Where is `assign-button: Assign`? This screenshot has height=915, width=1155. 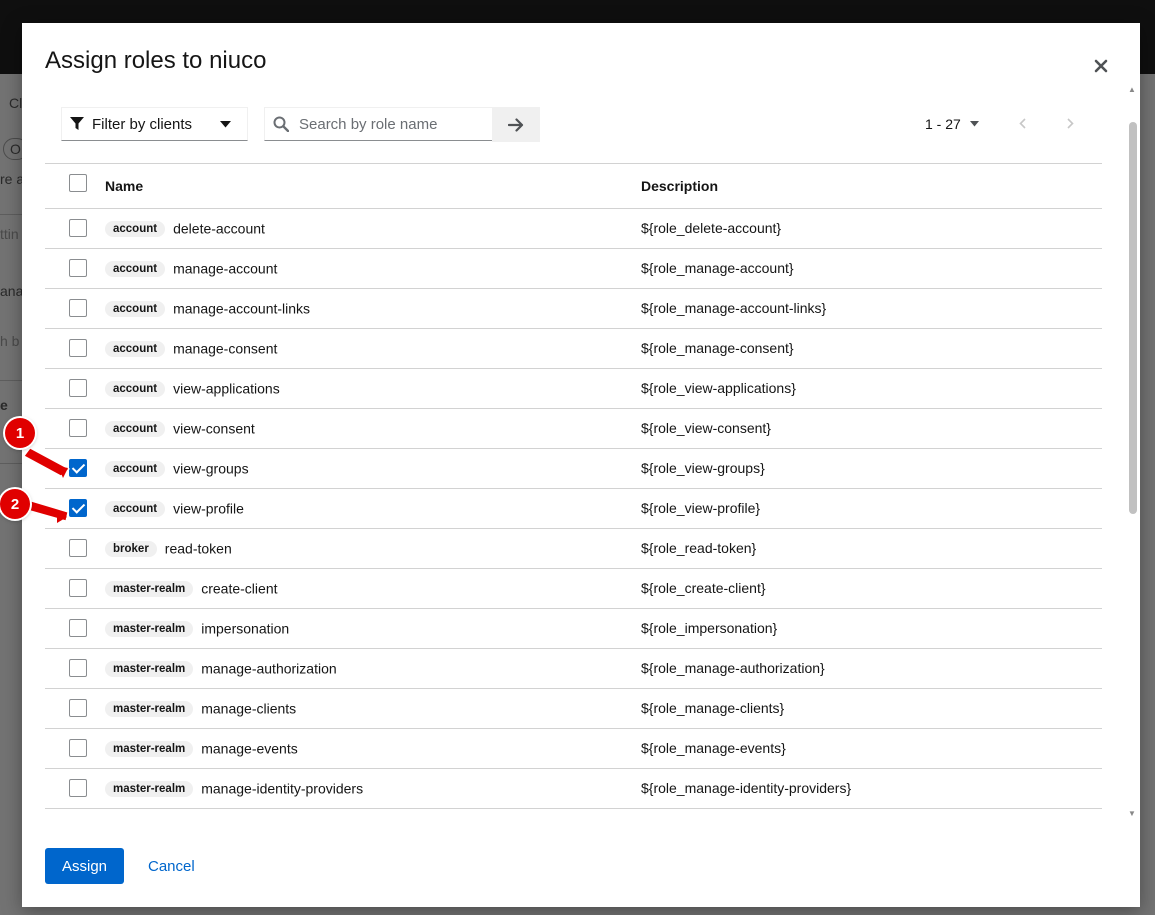 assign-button: Assign is located at coordinates (84, 866).